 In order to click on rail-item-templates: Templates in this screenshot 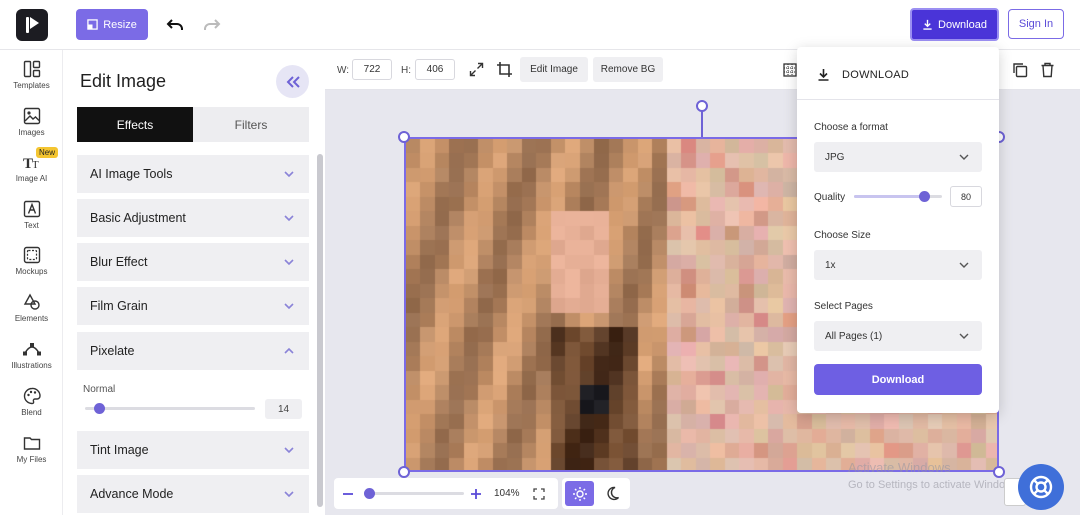, I will do `click(31, 80)`.